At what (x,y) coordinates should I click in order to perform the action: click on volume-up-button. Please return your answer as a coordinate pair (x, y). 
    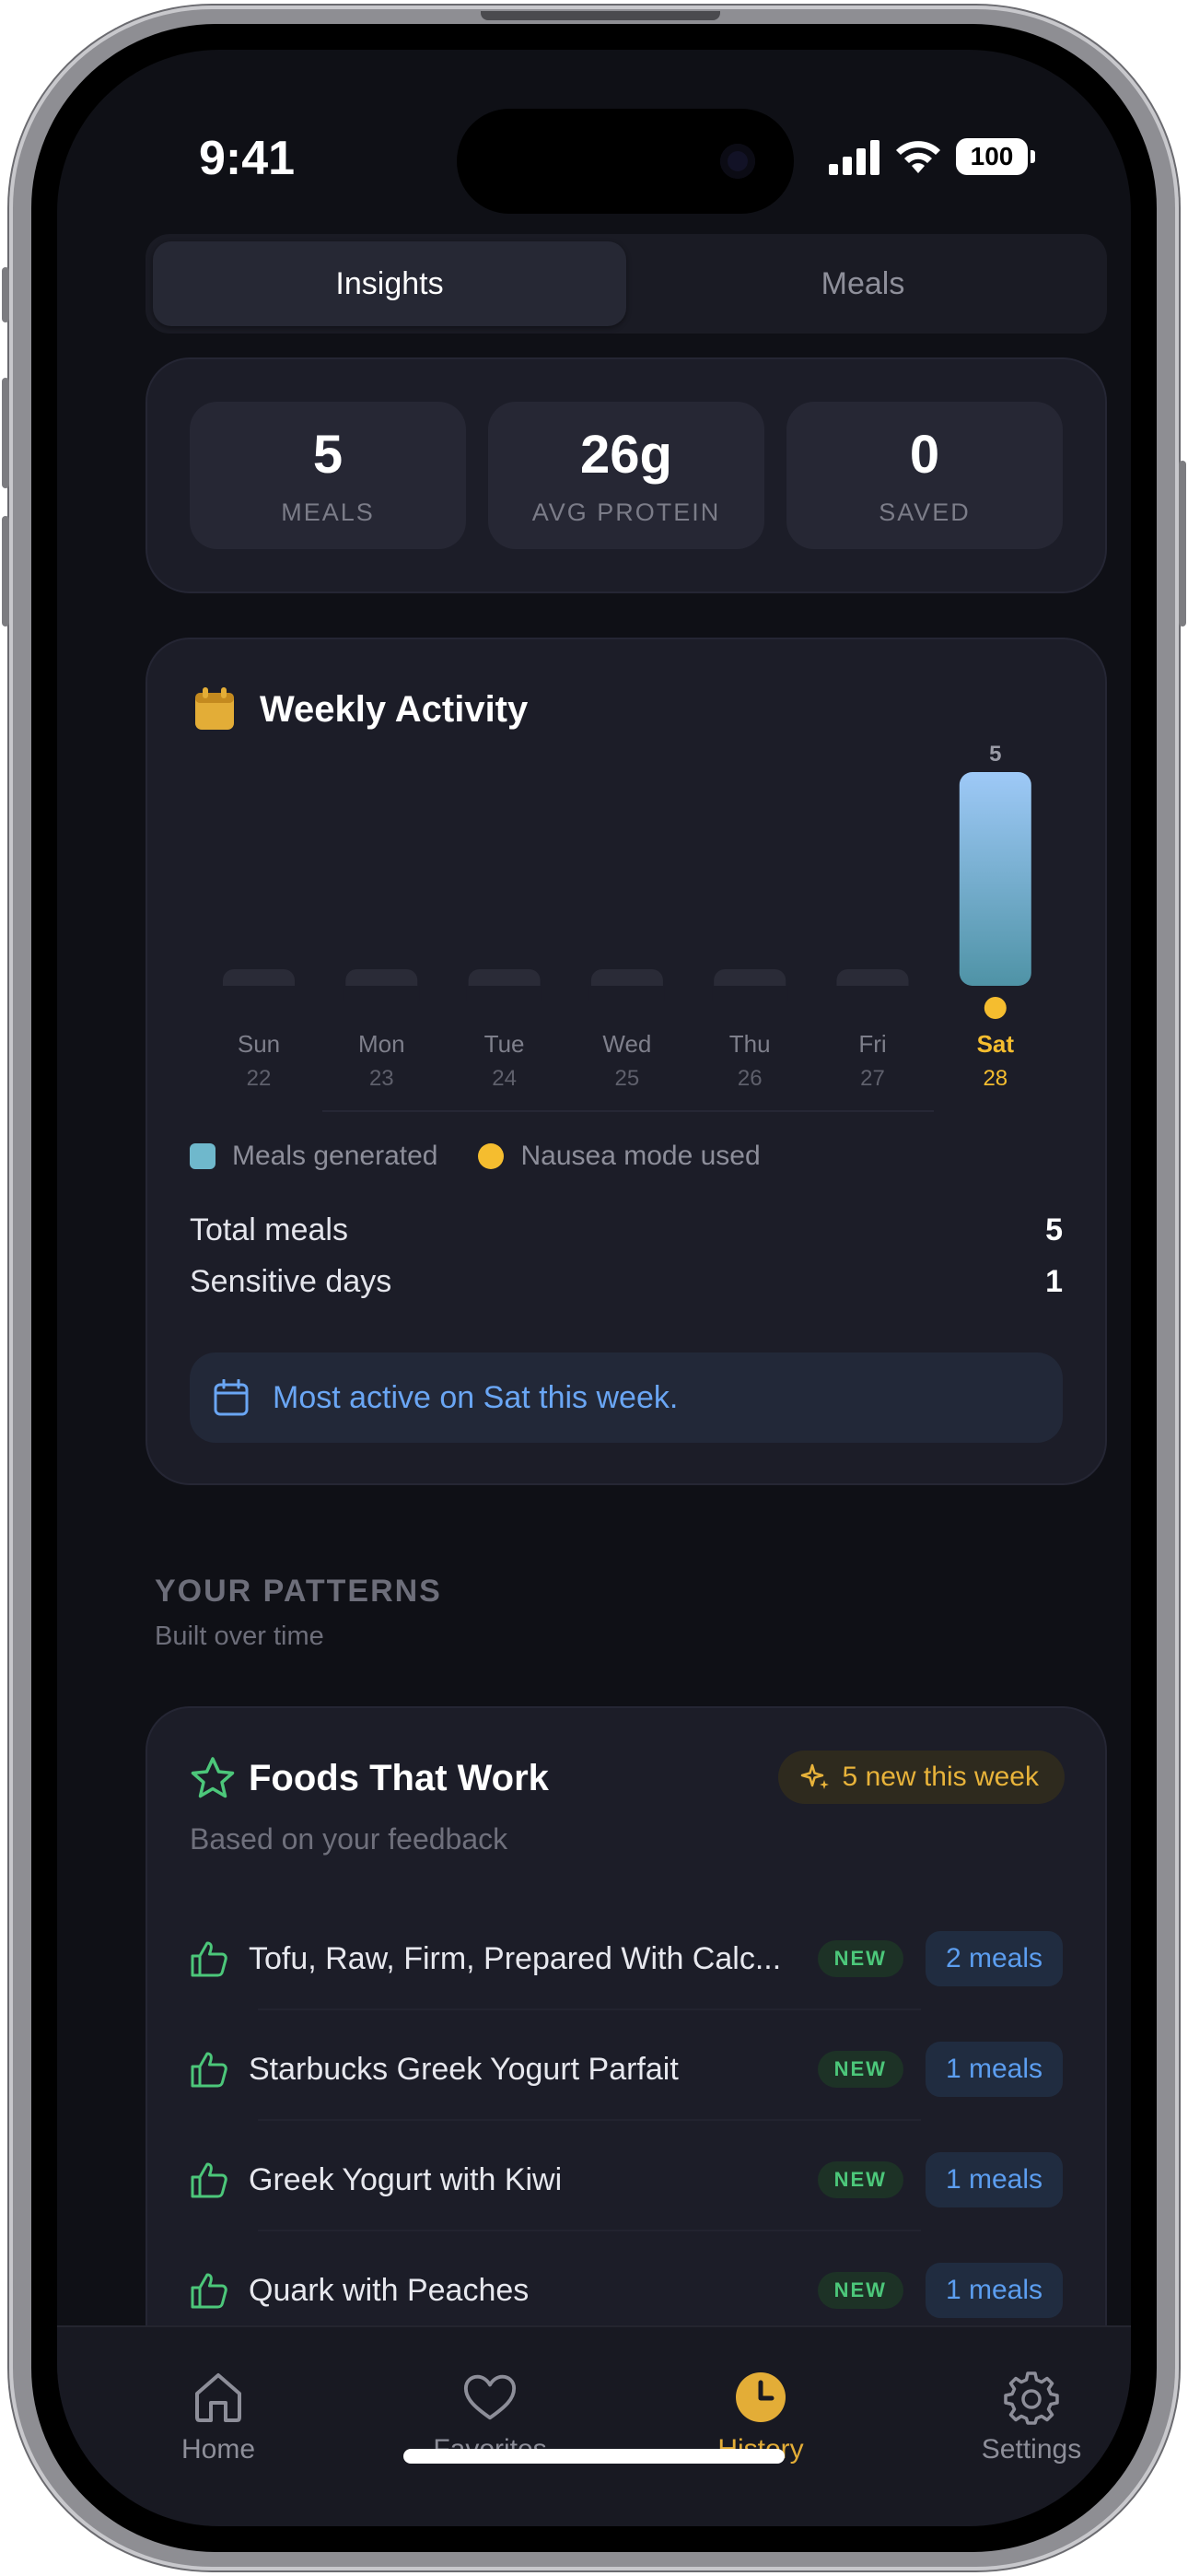
    Looking at the image, I should click on (5, 433).